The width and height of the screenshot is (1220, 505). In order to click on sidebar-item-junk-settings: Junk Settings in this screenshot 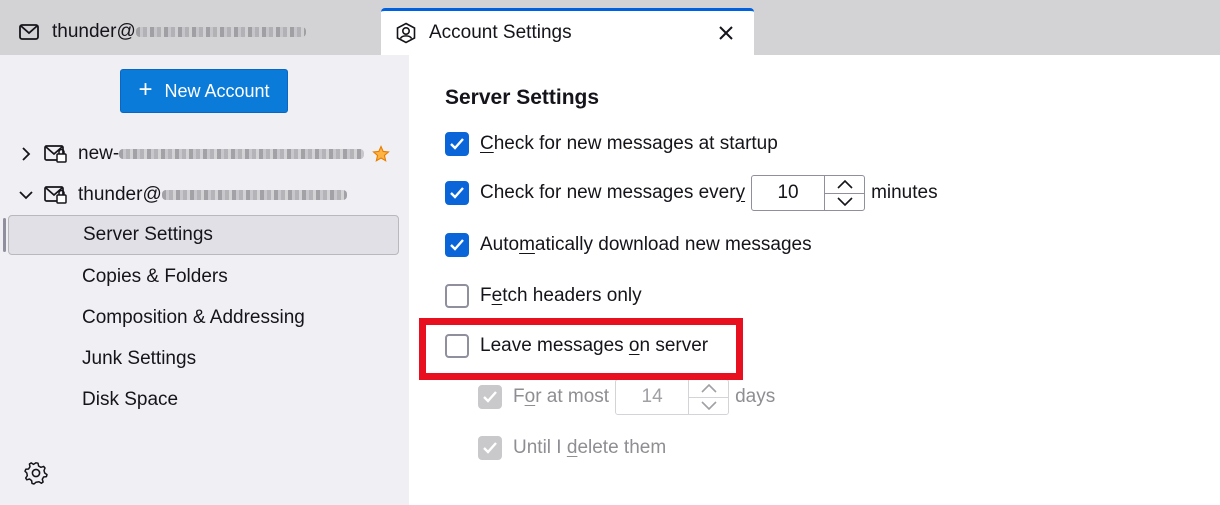, I will do `click(203, 359)`.